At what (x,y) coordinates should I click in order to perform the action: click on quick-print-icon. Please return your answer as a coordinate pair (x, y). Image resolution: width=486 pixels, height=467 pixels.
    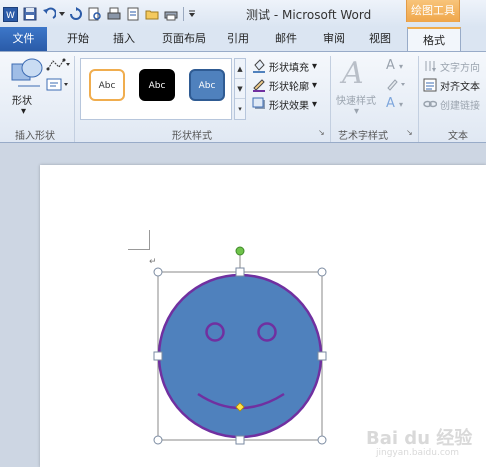
    Looking at the image, I should click on (170, 14).